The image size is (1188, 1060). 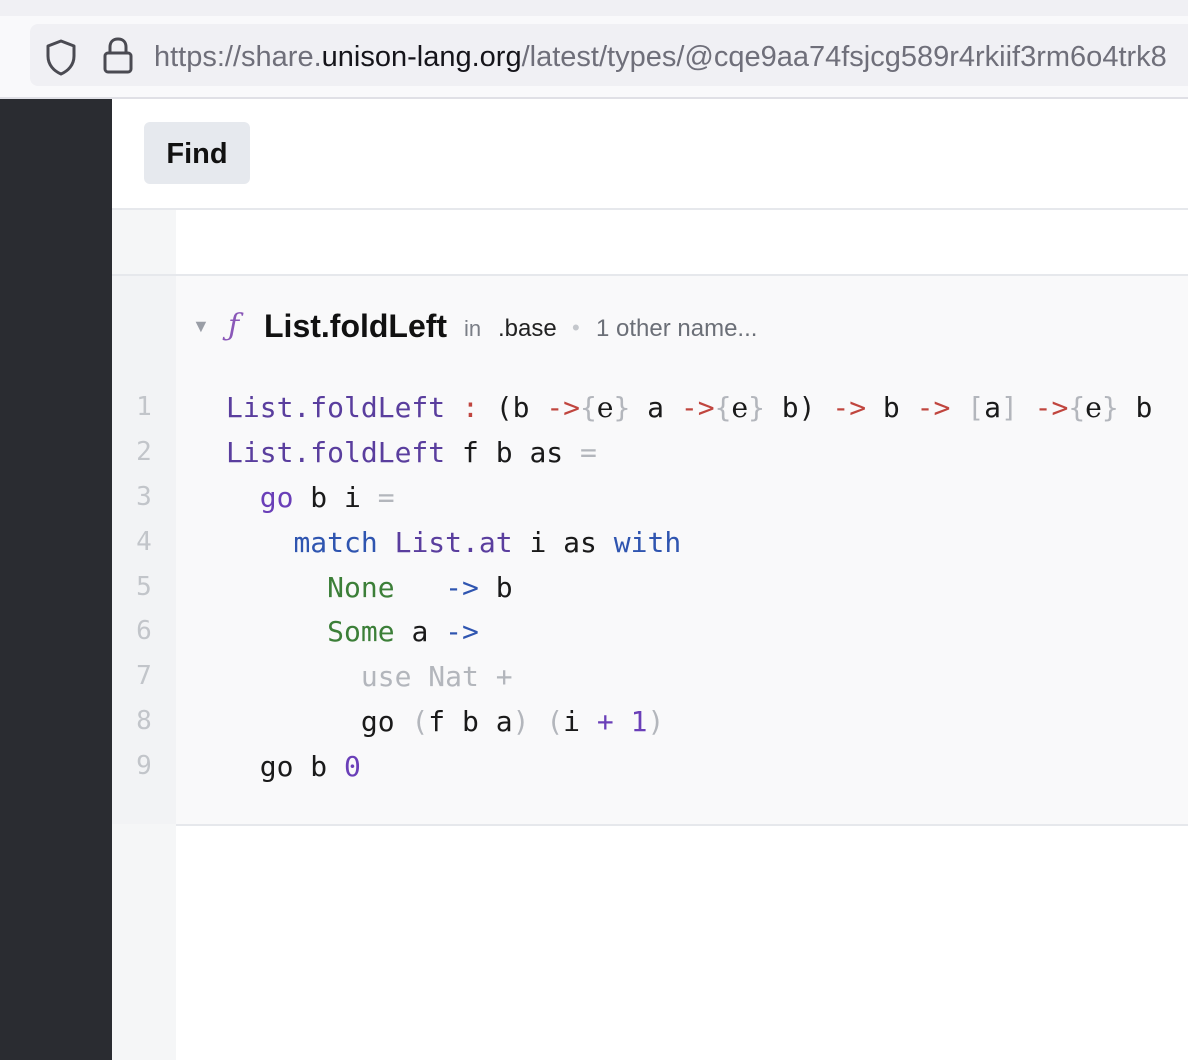 What do you see at coordinates (594, 8) in the screenshot?
I see `browser-top-strip` at bounding box center [594, 8].